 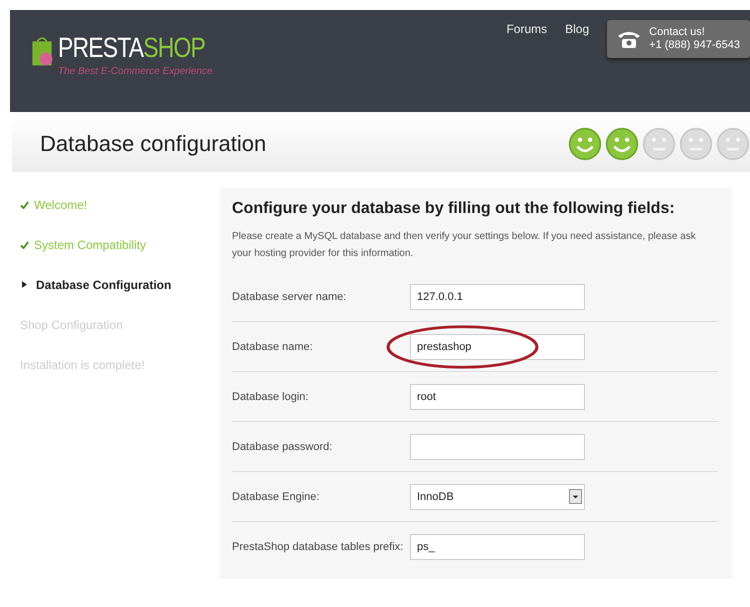 I want to click on nav-link: Blog, so click(x=577, y=29).